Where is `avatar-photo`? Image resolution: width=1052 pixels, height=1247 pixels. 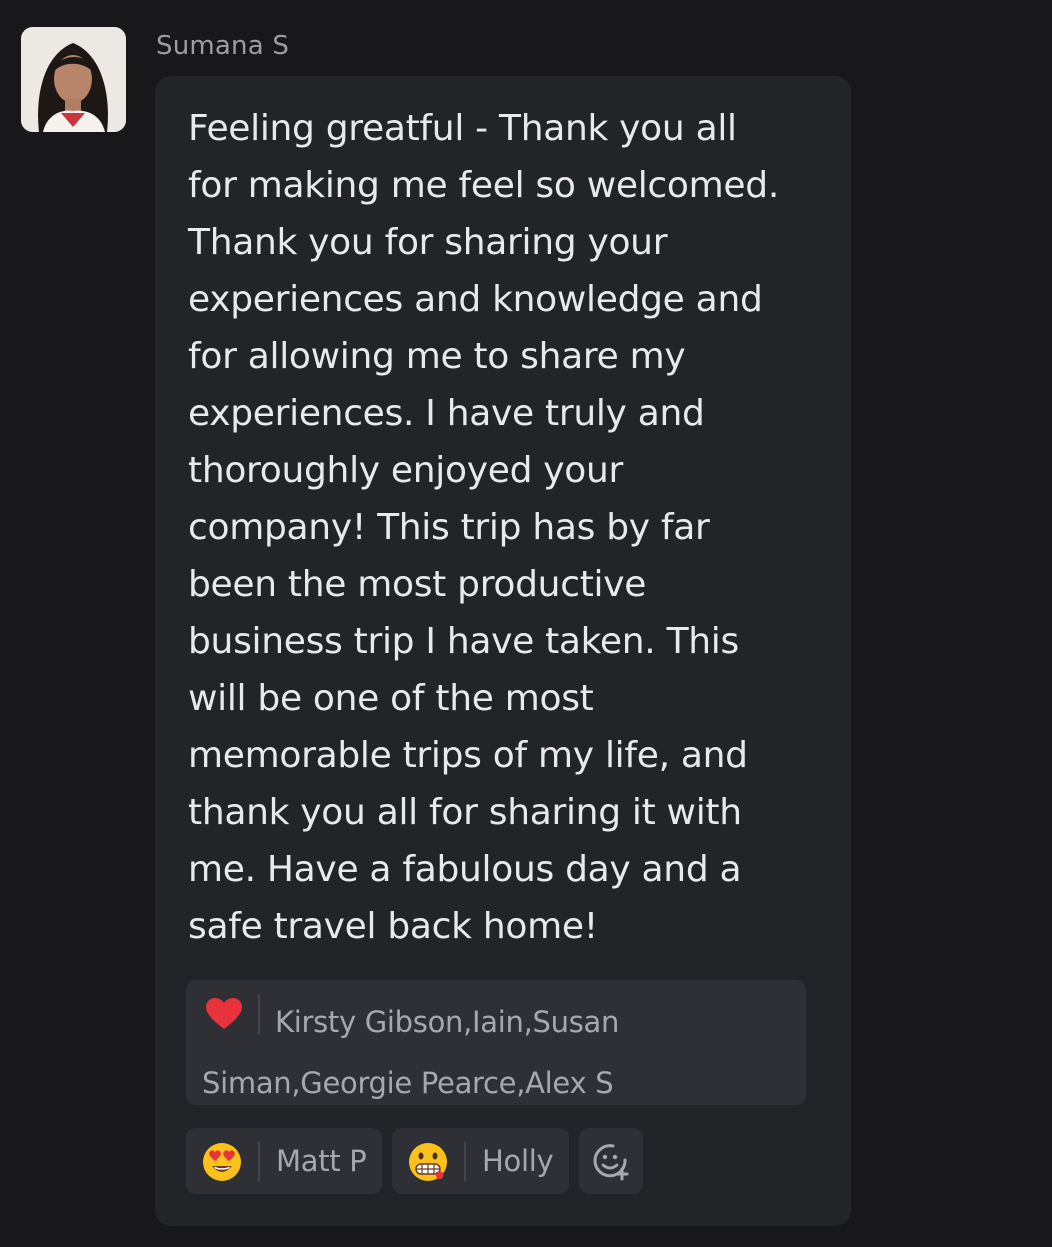 avatar-photo is located at coordinates (73, 79).